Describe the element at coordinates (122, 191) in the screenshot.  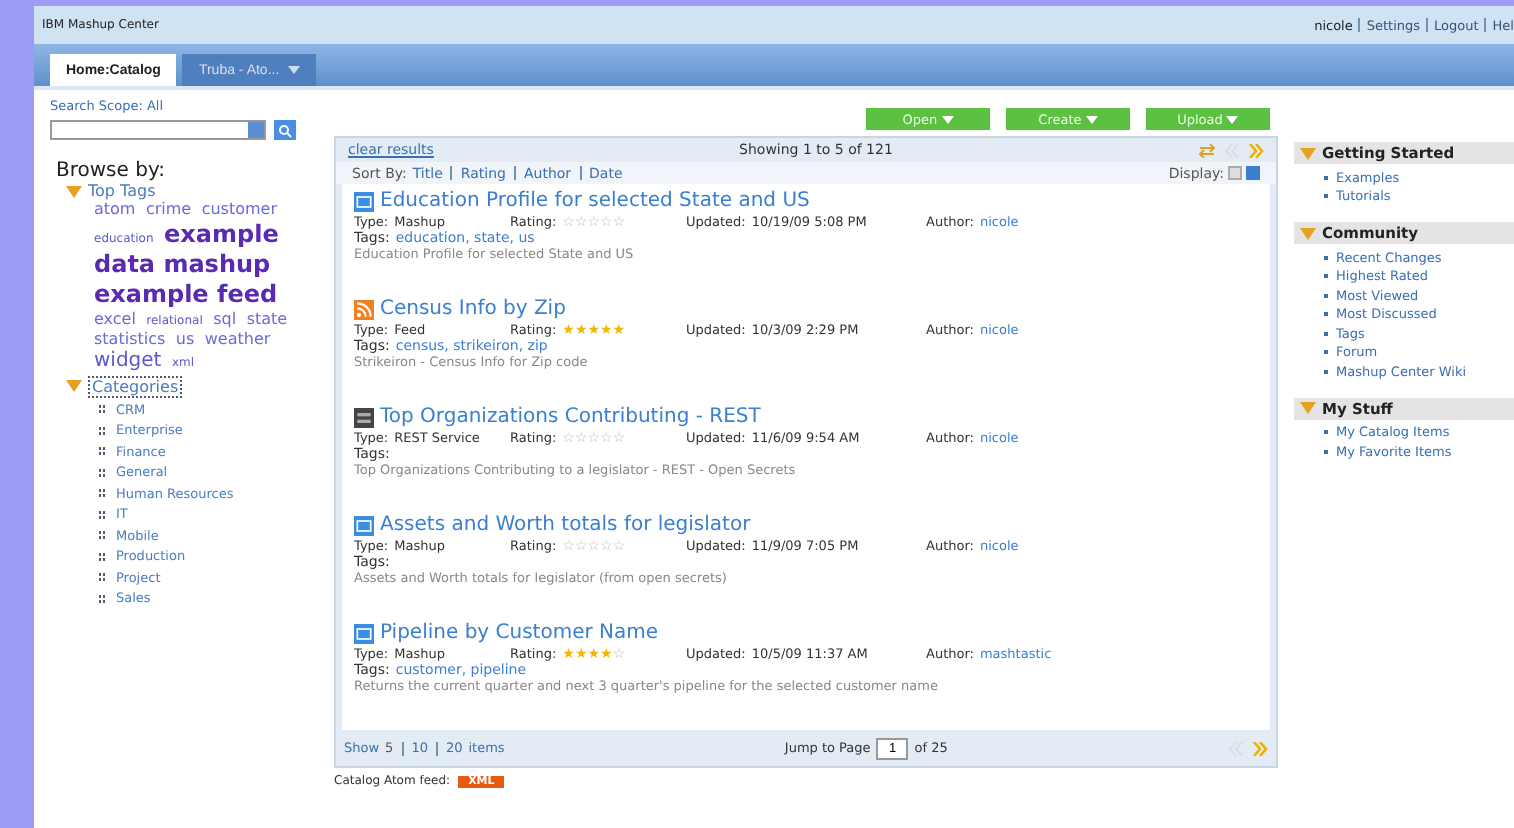
I see `tree-label: Top Tags` at that location.